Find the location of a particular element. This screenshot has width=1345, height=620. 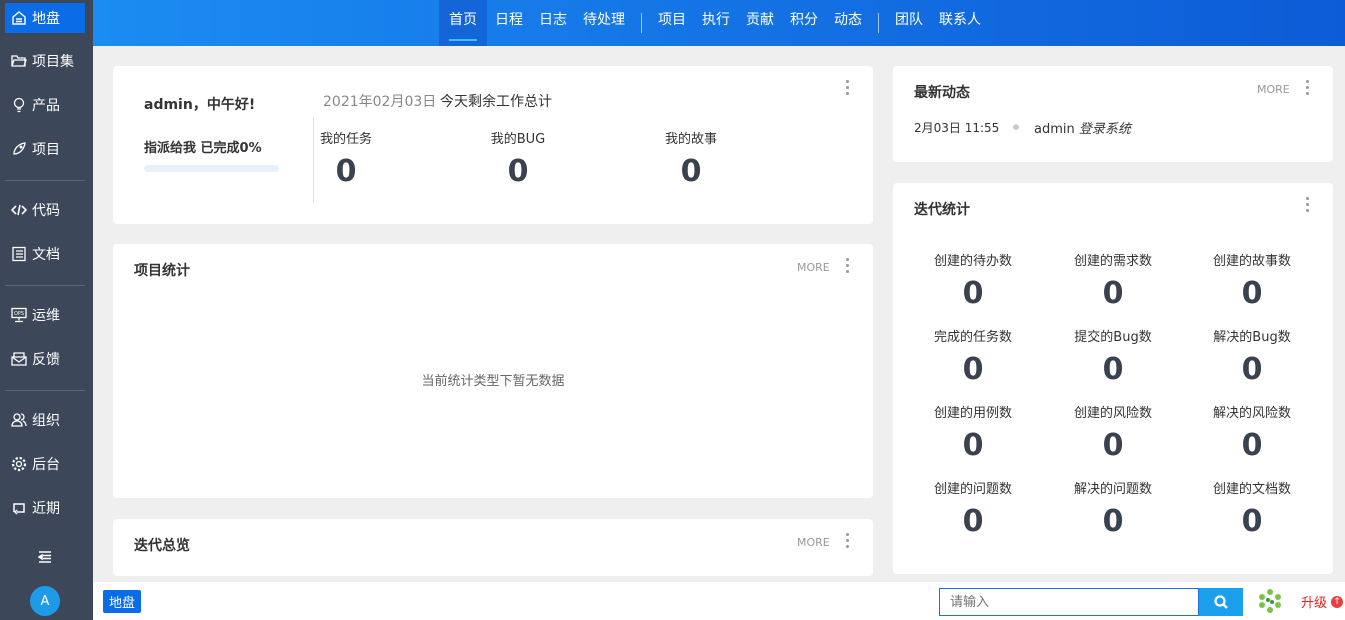

sidebar-item-1: 项目集 is located at coordinates (45, 61).